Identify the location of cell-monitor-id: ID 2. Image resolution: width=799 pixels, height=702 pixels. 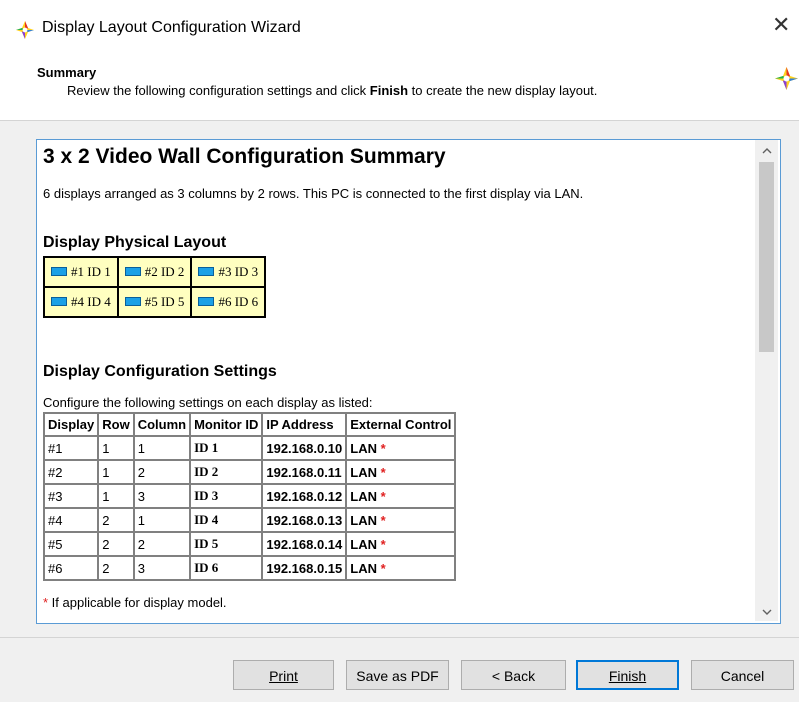
(226, 472).